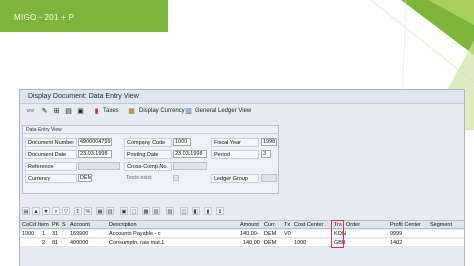 The height and width of the screenshot is (266, 474). Describe the element at coordinates (137, 243) in the screenshot. I see `cell-description: Consumptn, raw mat.1` at that location.